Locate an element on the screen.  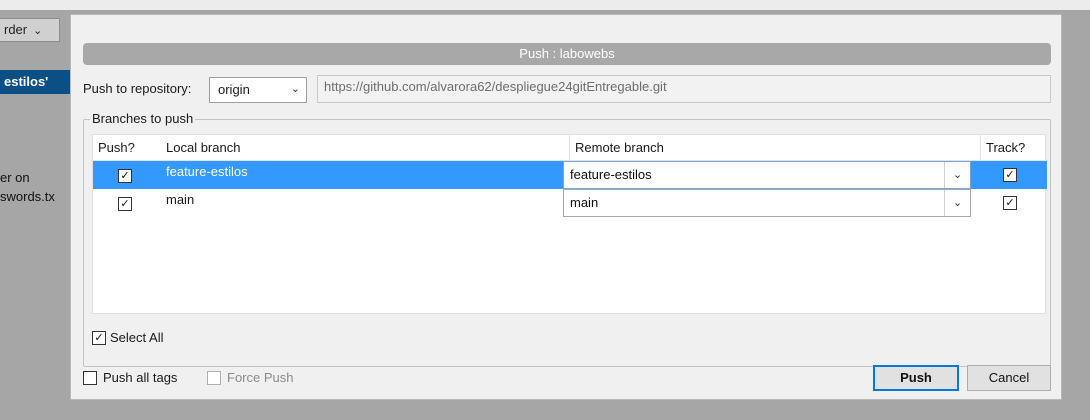
background-text-line: swords.tx is located at coordinates (27, 196).